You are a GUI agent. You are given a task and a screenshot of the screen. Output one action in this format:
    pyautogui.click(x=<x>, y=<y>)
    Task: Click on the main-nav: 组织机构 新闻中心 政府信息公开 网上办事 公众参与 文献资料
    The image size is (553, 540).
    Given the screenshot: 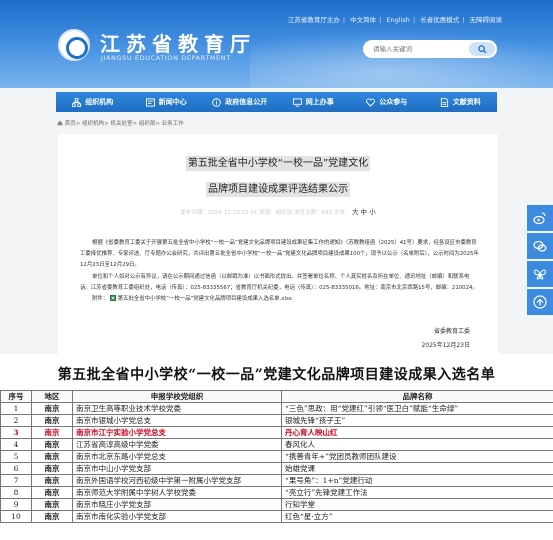 What is the action you would take?
    pyautogui.click(x=276, y=102)
    